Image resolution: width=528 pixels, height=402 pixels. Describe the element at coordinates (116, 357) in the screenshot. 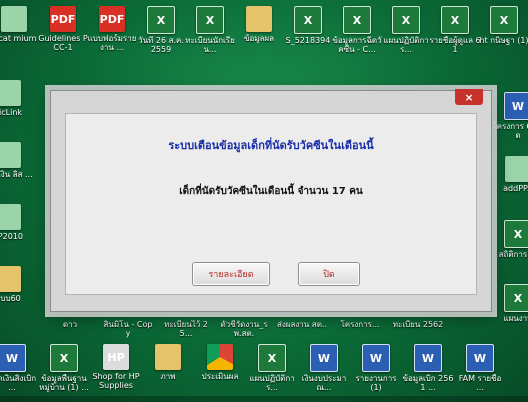

I see `print-file-icon: HP` at that location.